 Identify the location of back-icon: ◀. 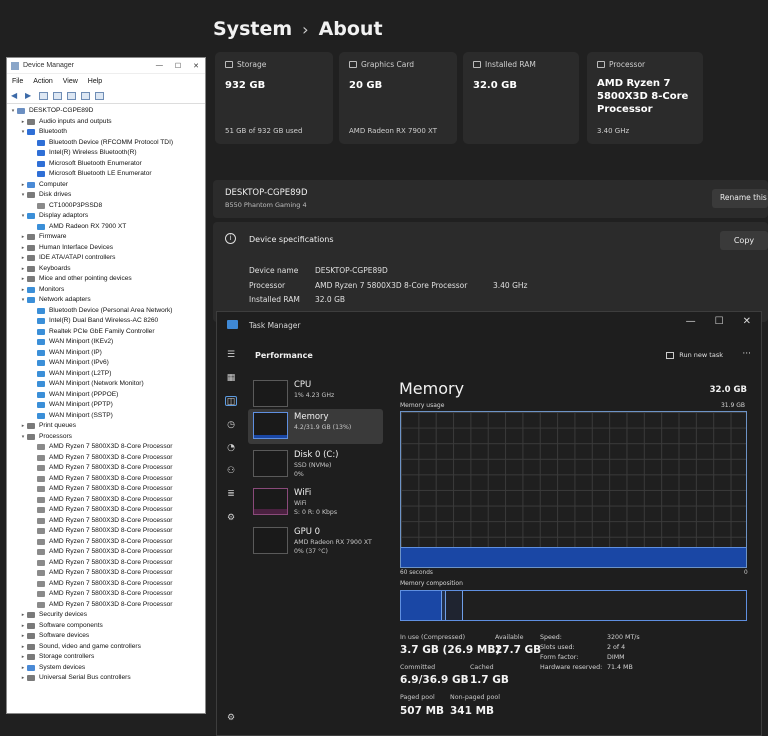
(15, 95).